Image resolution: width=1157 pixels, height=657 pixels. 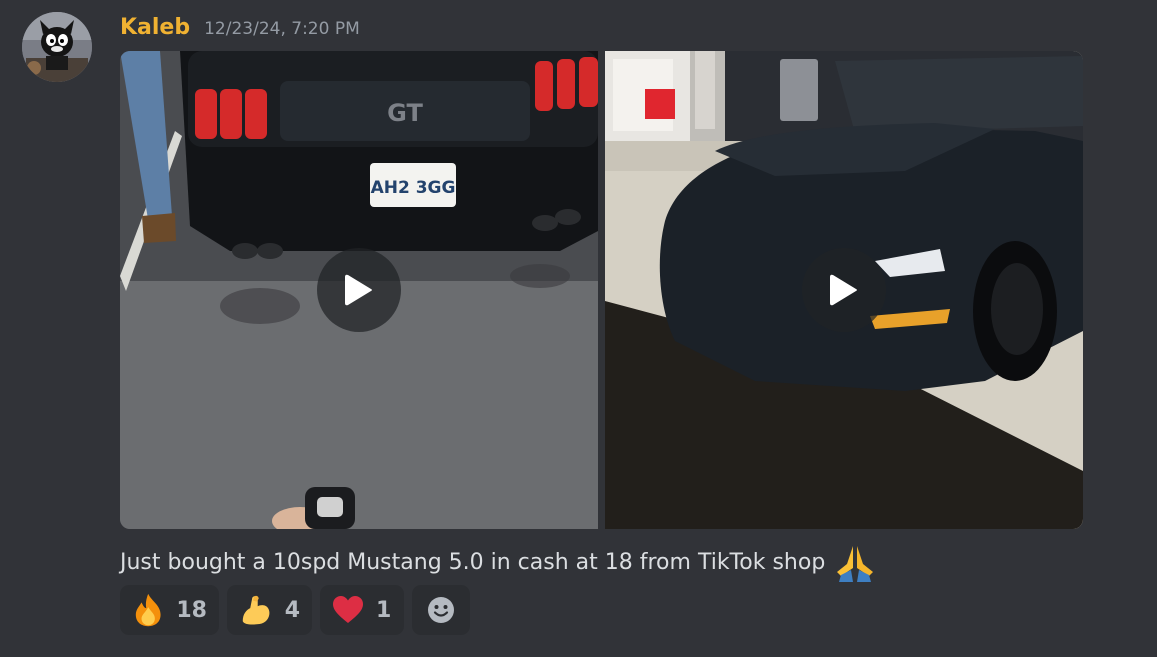 What do you see at coordinates (348, 609) in the screenshot?
I see `red-heart-icon` at bounding box center [348, 609].